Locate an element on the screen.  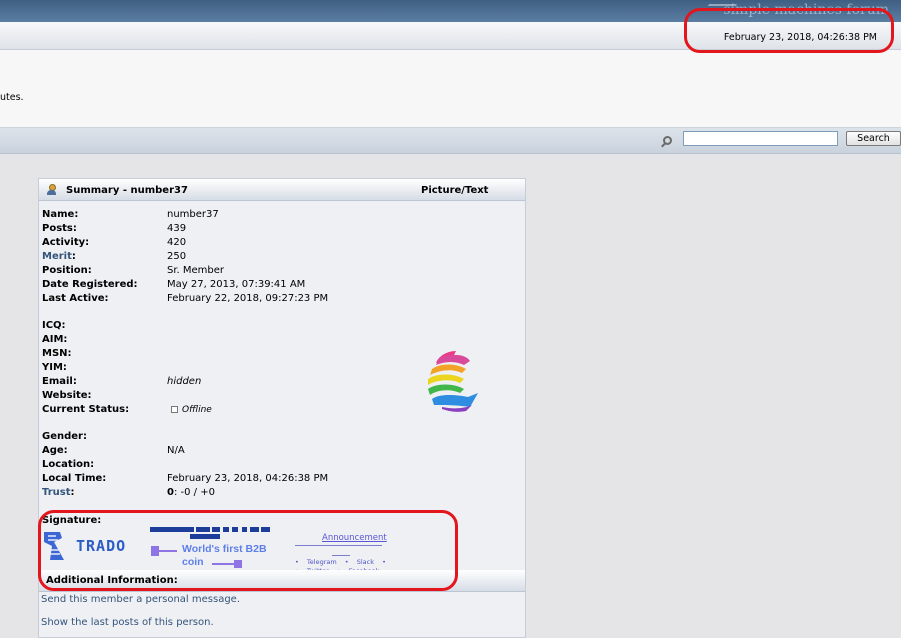
field-label: Gender: is located at coordinates (64, 436).